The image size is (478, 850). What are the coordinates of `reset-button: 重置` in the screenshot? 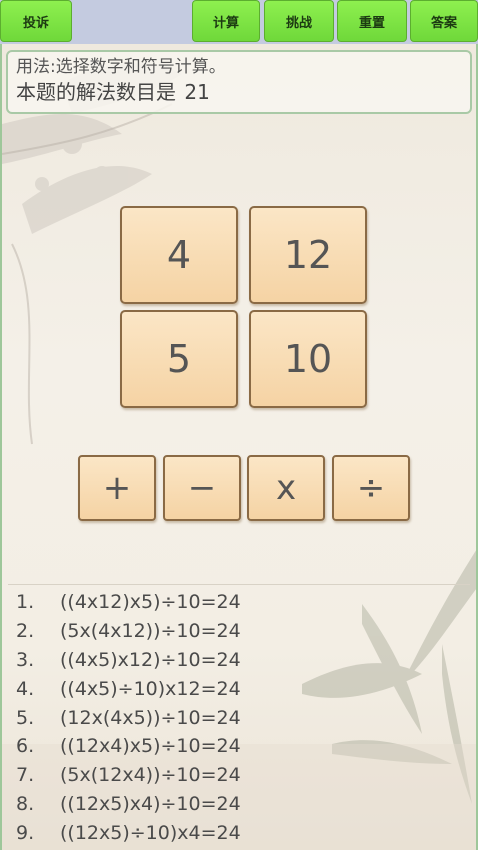 It's located at (372, 21).